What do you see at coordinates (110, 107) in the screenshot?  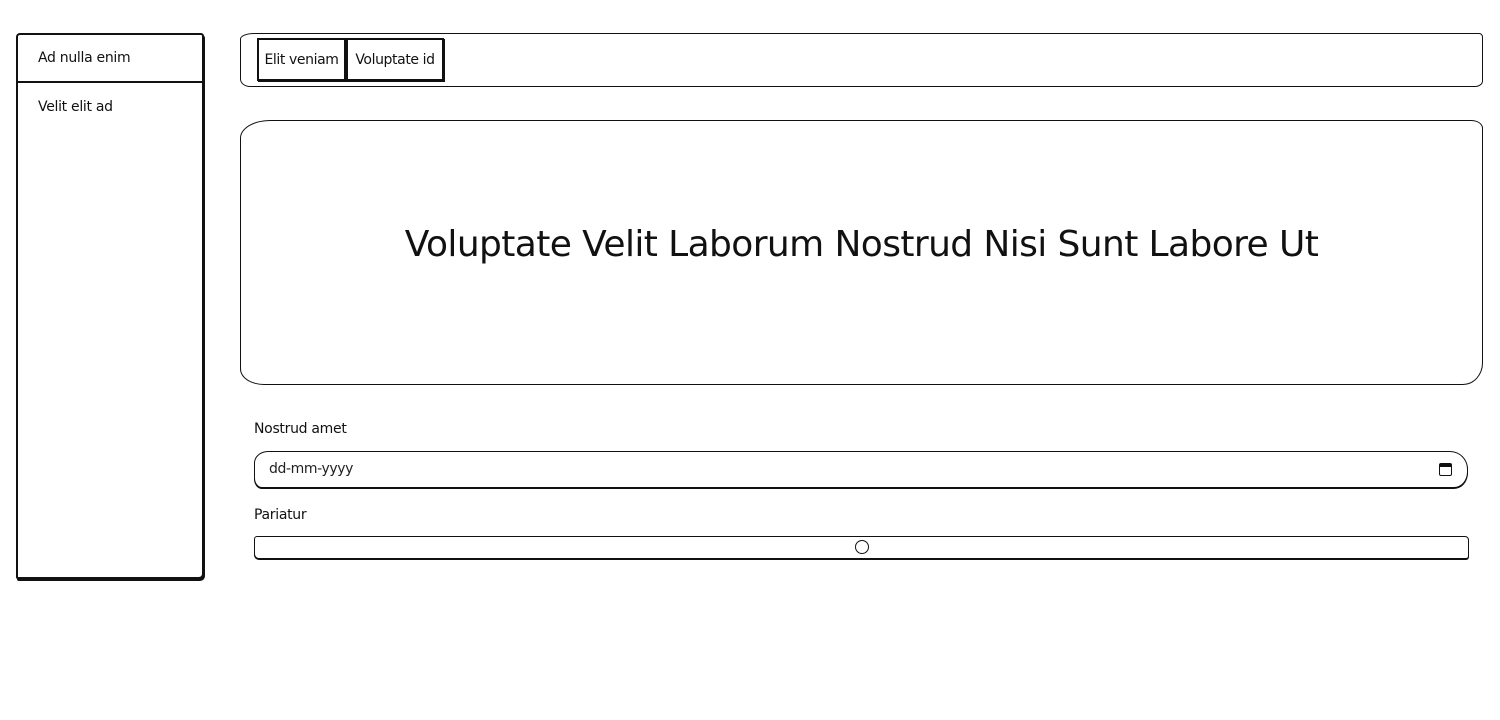 I see `sidebar-item-velit-elit-ad: Velit elit ad` at bounding box center [110, 107].